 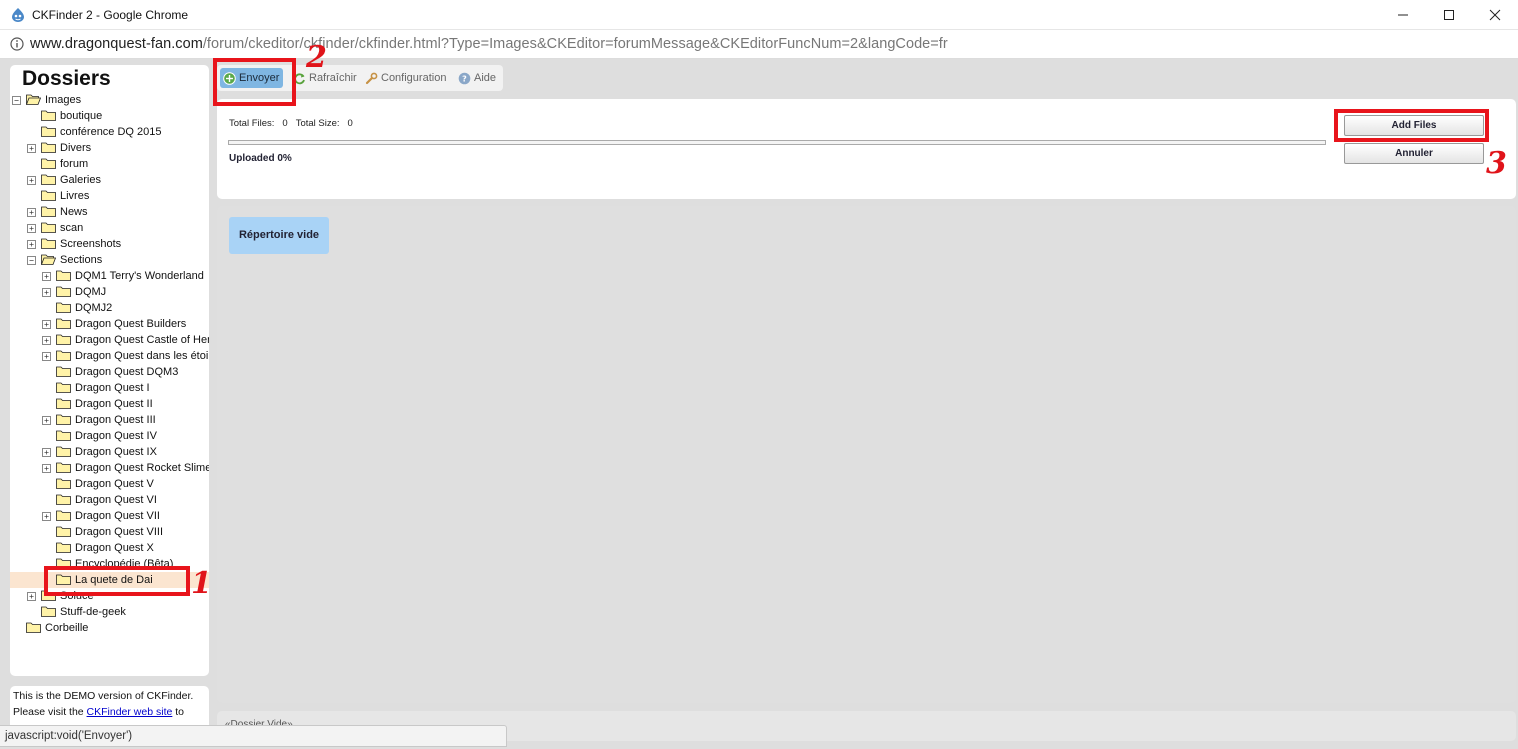 I want to click on folder-label: Dragon Quest VIII, so click(x=119, y=532).